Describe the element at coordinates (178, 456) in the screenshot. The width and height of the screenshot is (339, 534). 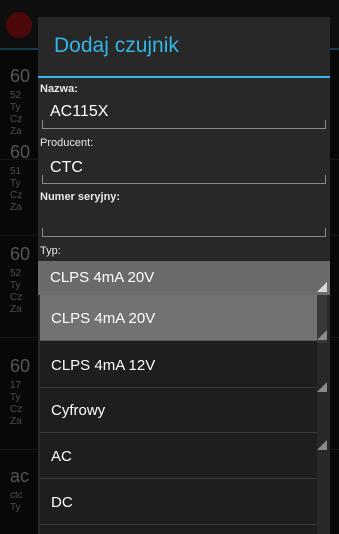
I see `dropdown-option: AC` at that location.